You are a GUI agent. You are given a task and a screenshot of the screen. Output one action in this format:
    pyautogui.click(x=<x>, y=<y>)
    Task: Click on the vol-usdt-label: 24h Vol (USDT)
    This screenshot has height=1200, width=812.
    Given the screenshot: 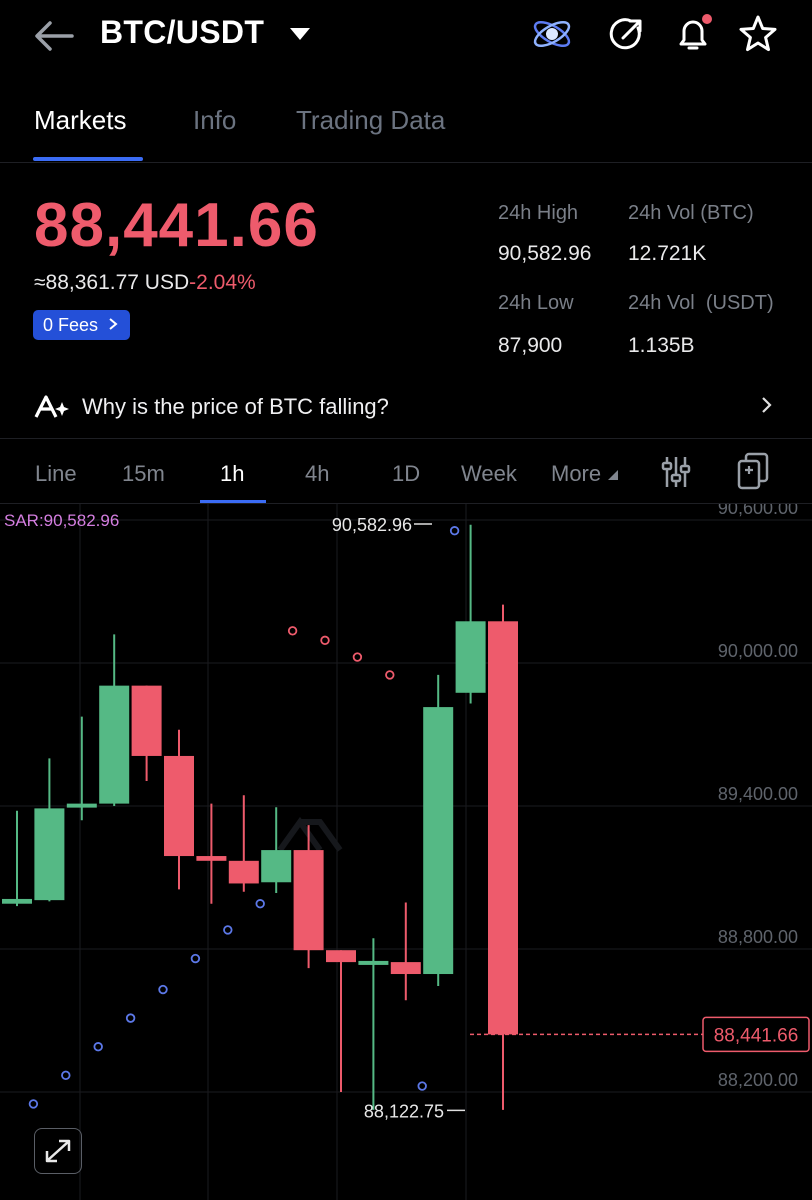 What is the action you would take?
    pyautogui.click(x=701, y=303)
    